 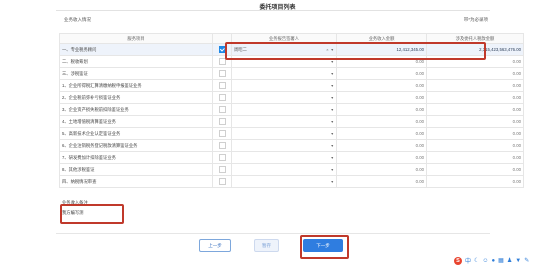 I want to click on prev-step-button: 上一步, so click(x=215, y=245).